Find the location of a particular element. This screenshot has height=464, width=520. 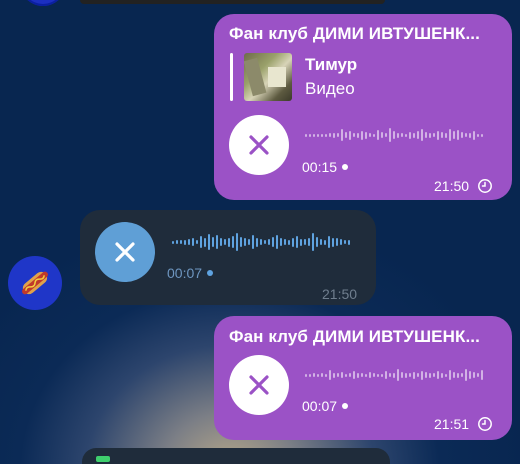

avatar-sender is located at coordinates (35, 283).